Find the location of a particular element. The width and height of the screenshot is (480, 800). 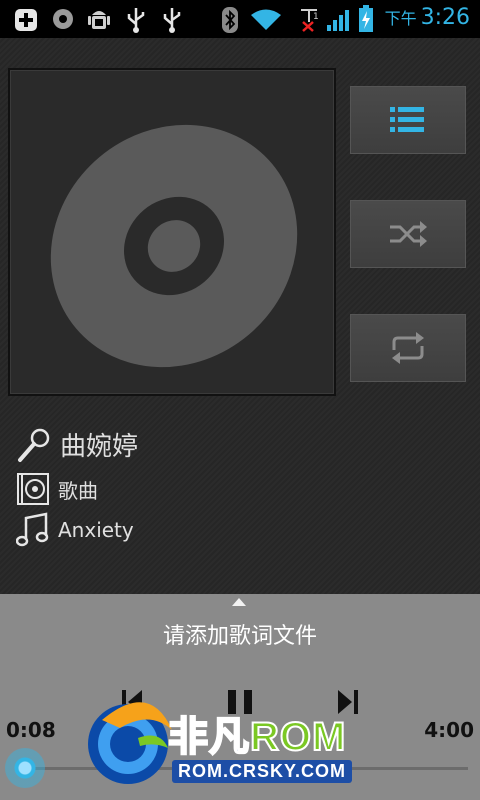

album-row: 歌曲 is located at coordinates (57, 489).